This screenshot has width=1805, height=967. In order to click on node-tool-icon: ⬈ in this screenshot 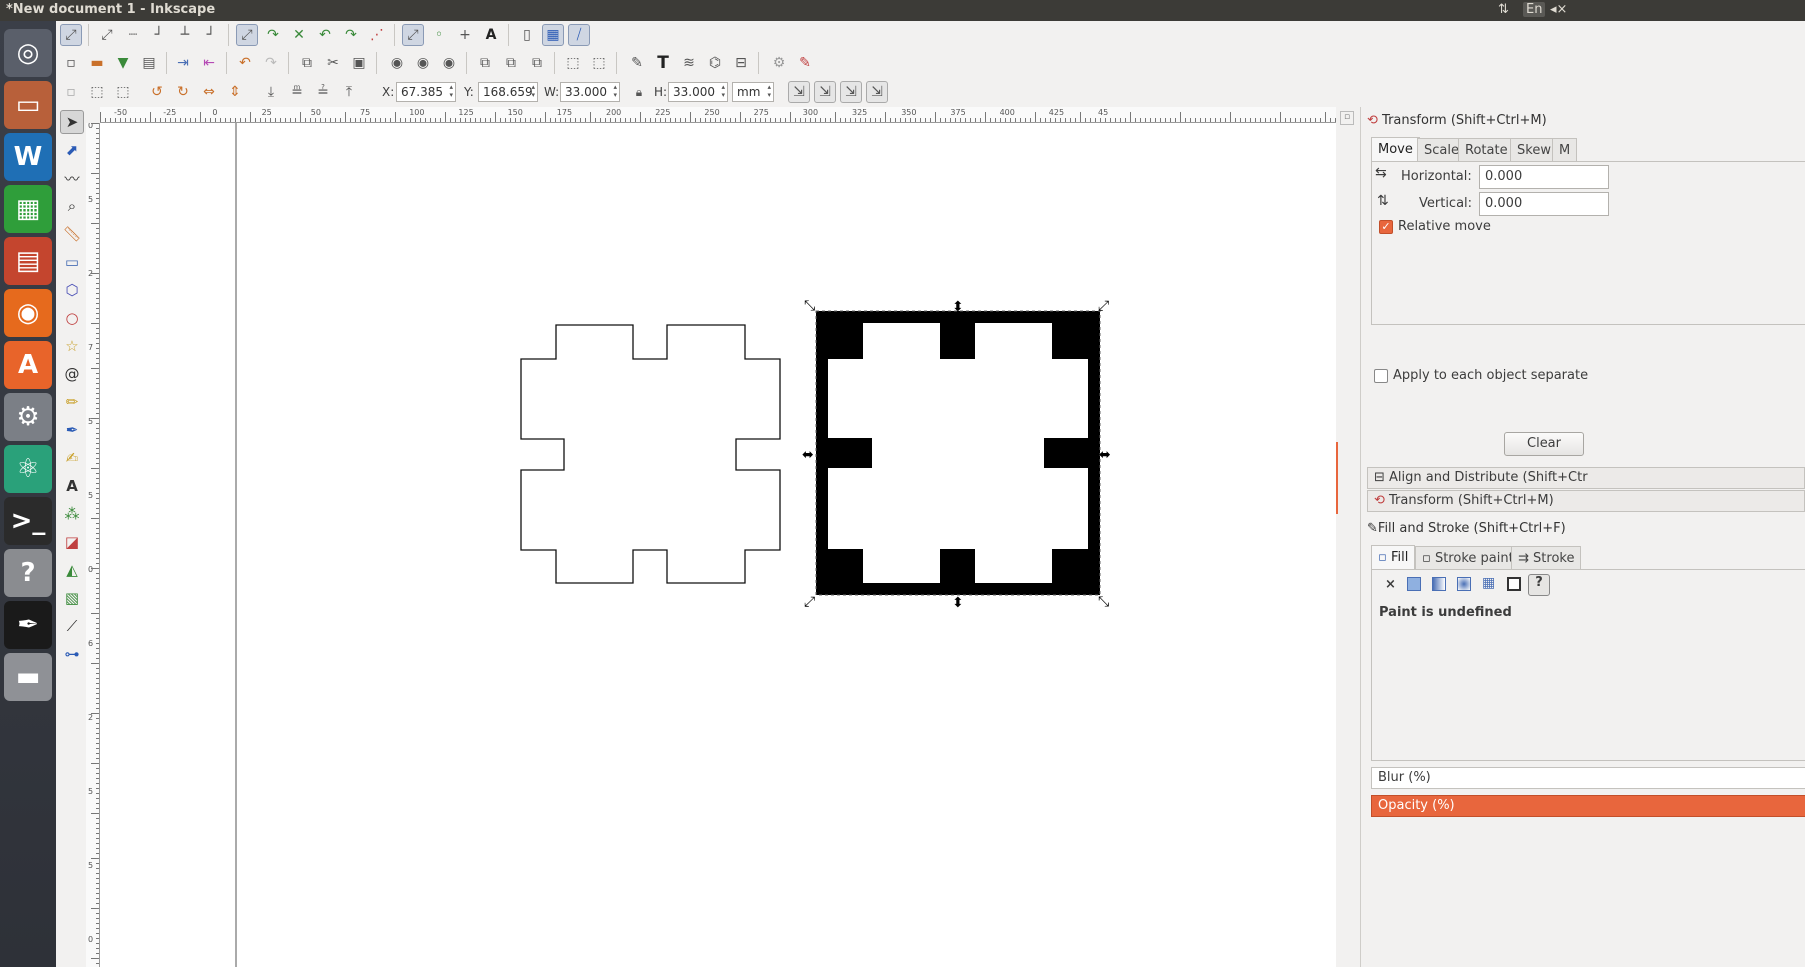, I will do `click(72, 150)`.